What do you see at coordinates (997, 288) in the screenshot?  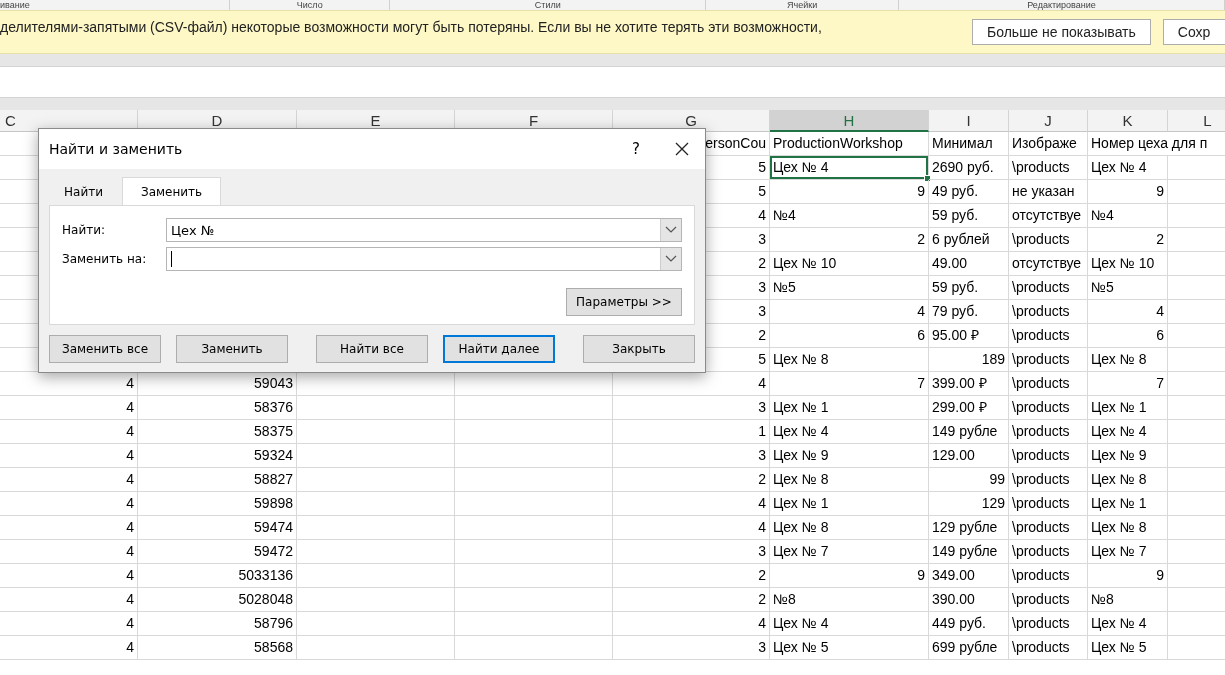 I see `table-row: №5 59 руб. \products №5` at bounding box center [997, 288].